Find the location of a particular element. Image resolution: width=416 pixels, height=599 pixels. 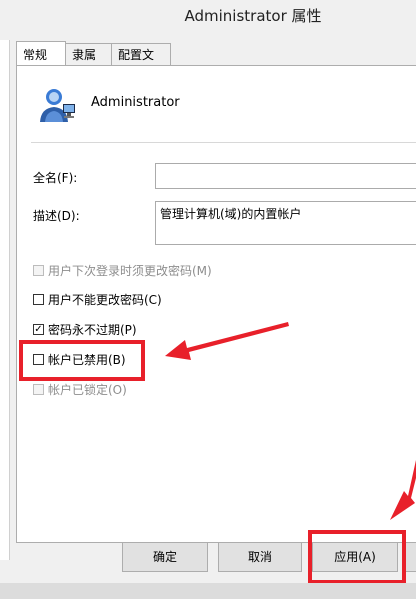

arrow-to-account-disabled is located at coordinates (227, 341).